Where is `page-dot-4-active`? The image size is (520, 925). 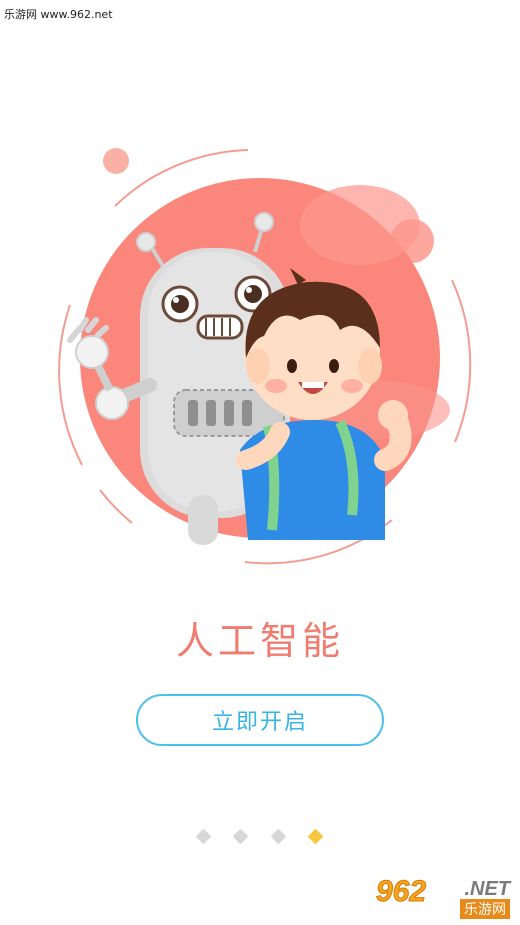
page-dot-4-active is located at coordinates (315, 836).